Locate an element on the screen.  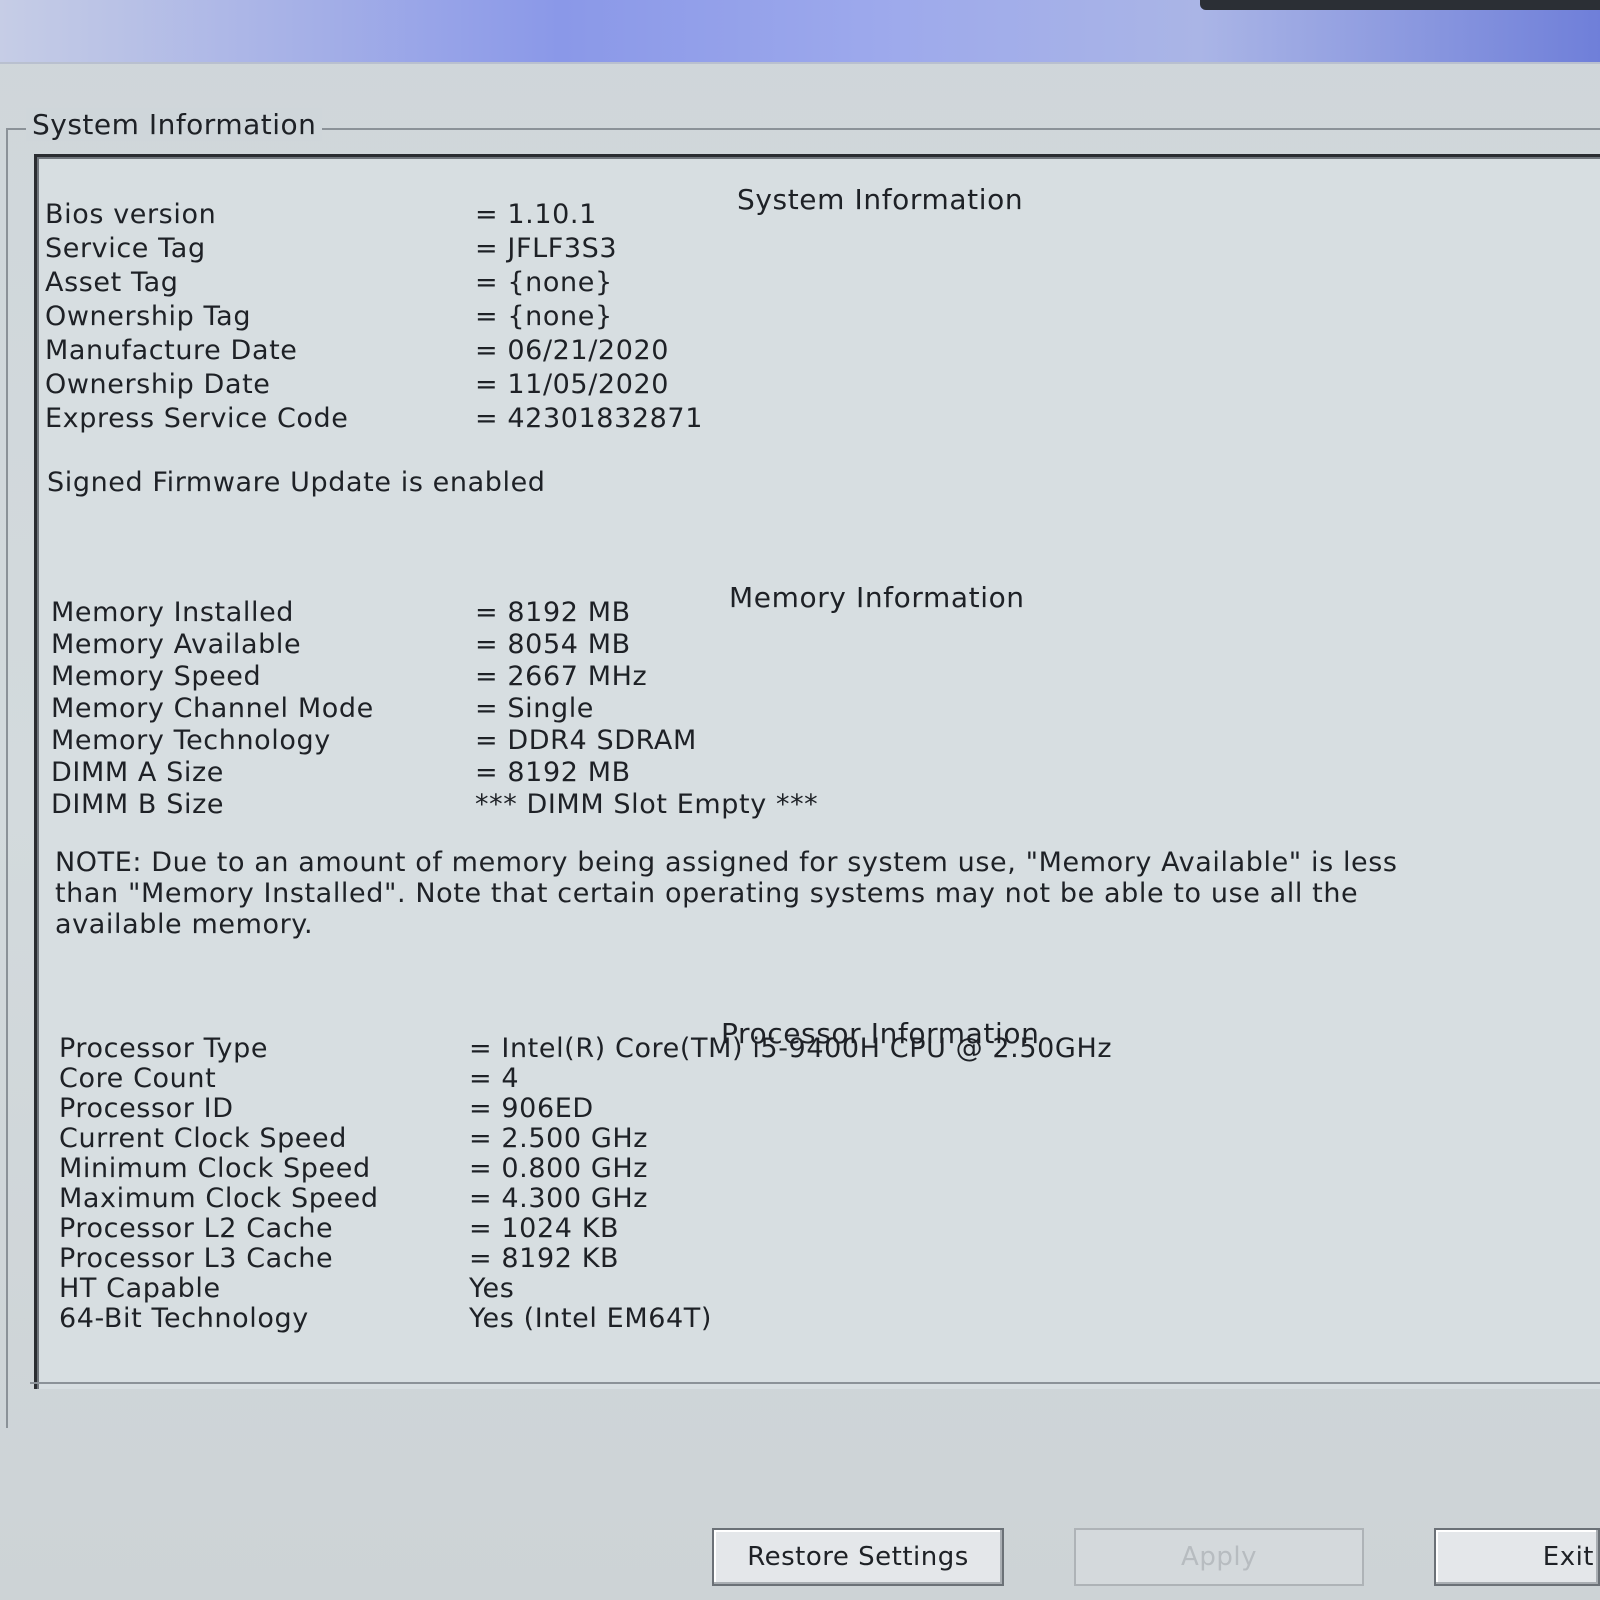
memory-row-value: = 2667 MHz is located at coordinates (561, 676).